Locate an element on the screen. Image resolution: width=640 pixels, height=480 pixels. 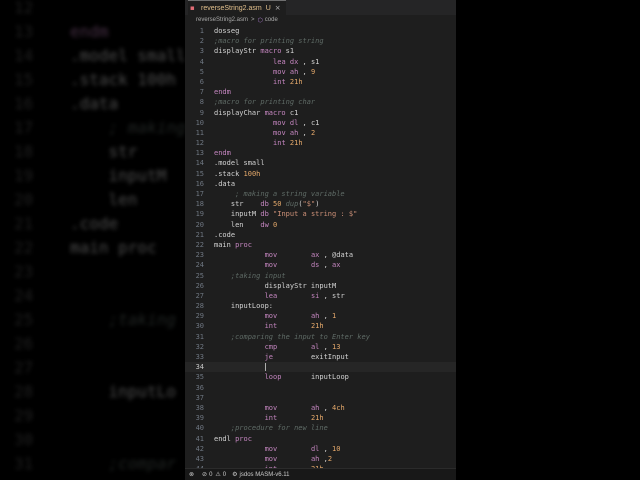
code-line: 5 mov ah , 9 is located at coordinates (320, 72).